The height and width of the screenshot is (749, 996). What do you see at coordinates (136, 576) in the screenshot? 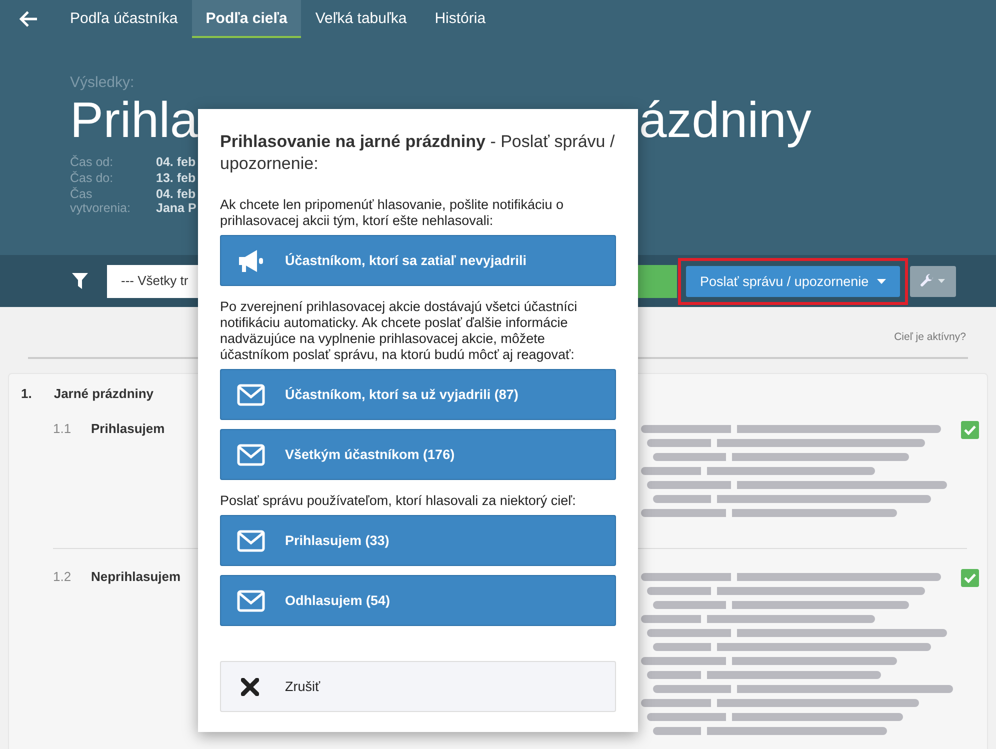
I see `option-label: Neprihlasujem` at bounding box center [136, 576].